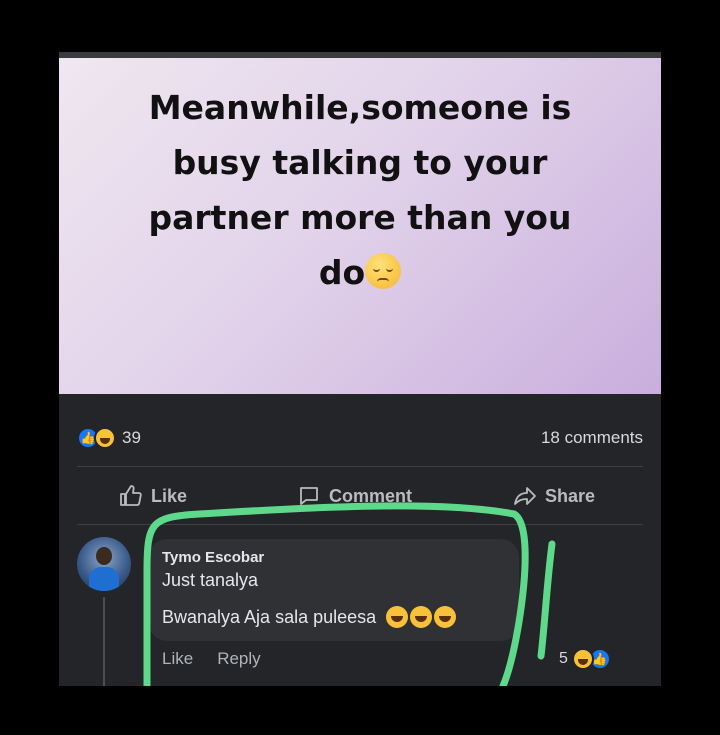 Image resolution: width=720 pixels, height=735 pixels. I want to click on comment-label: Comment, so click(371, 495).